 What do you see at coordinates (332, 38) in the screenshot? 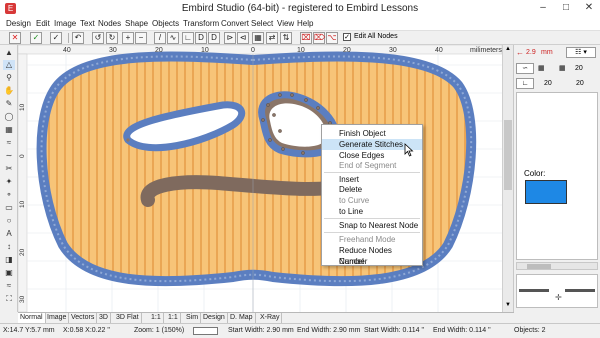
I see `arc3-icon: ⌥` at bounding box center [332, 38].